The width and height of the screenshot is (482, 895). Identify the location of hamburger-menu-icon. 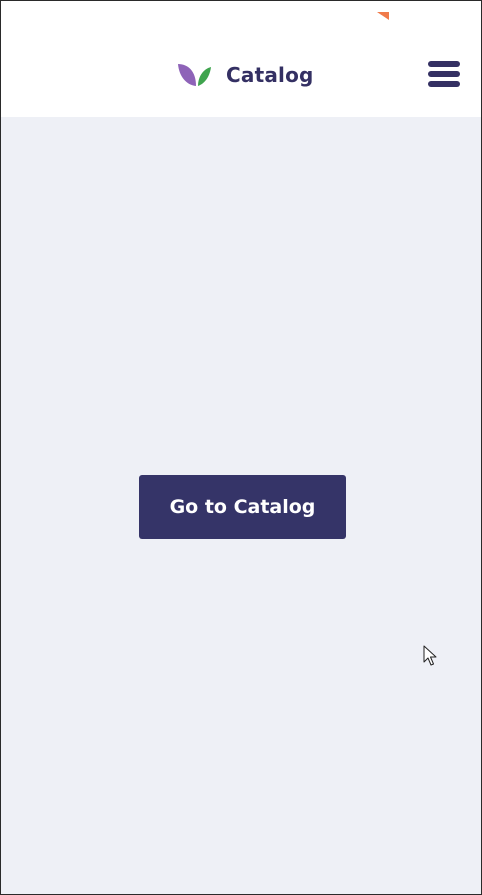
(444, 74).